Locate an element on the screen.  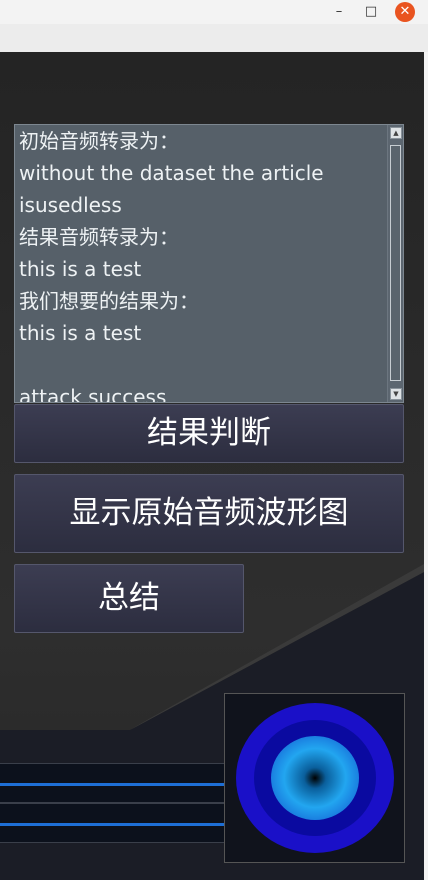
close-button: ✕ is located at coordinates (405, 12).